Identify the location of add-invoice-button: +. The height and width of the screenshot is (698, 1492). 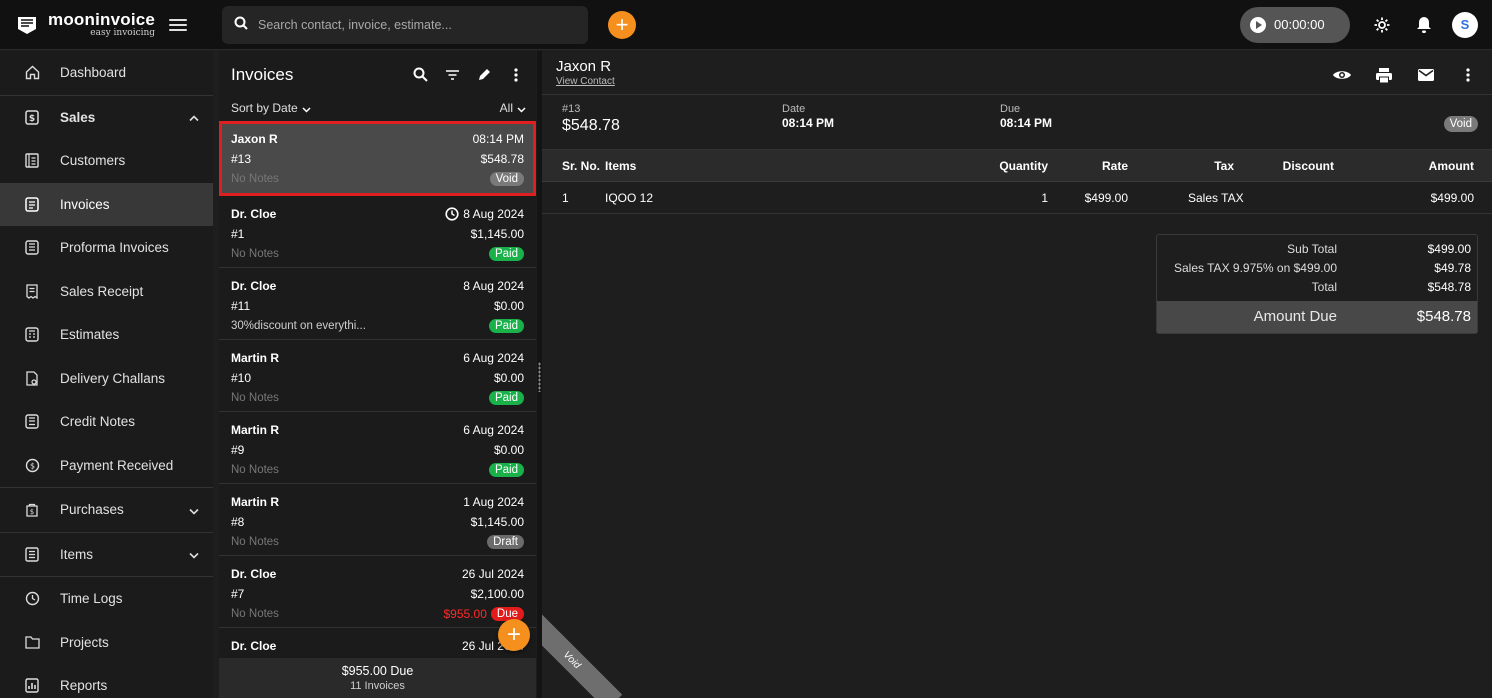
(514, 635).